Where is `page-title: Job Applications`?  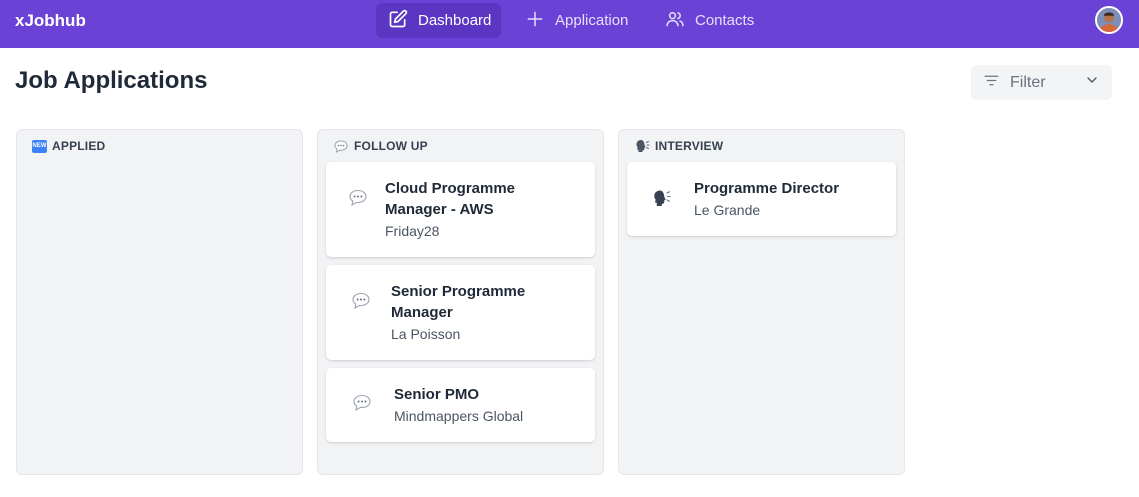 page-title: Job Applications is located at coordinates (111, 80).